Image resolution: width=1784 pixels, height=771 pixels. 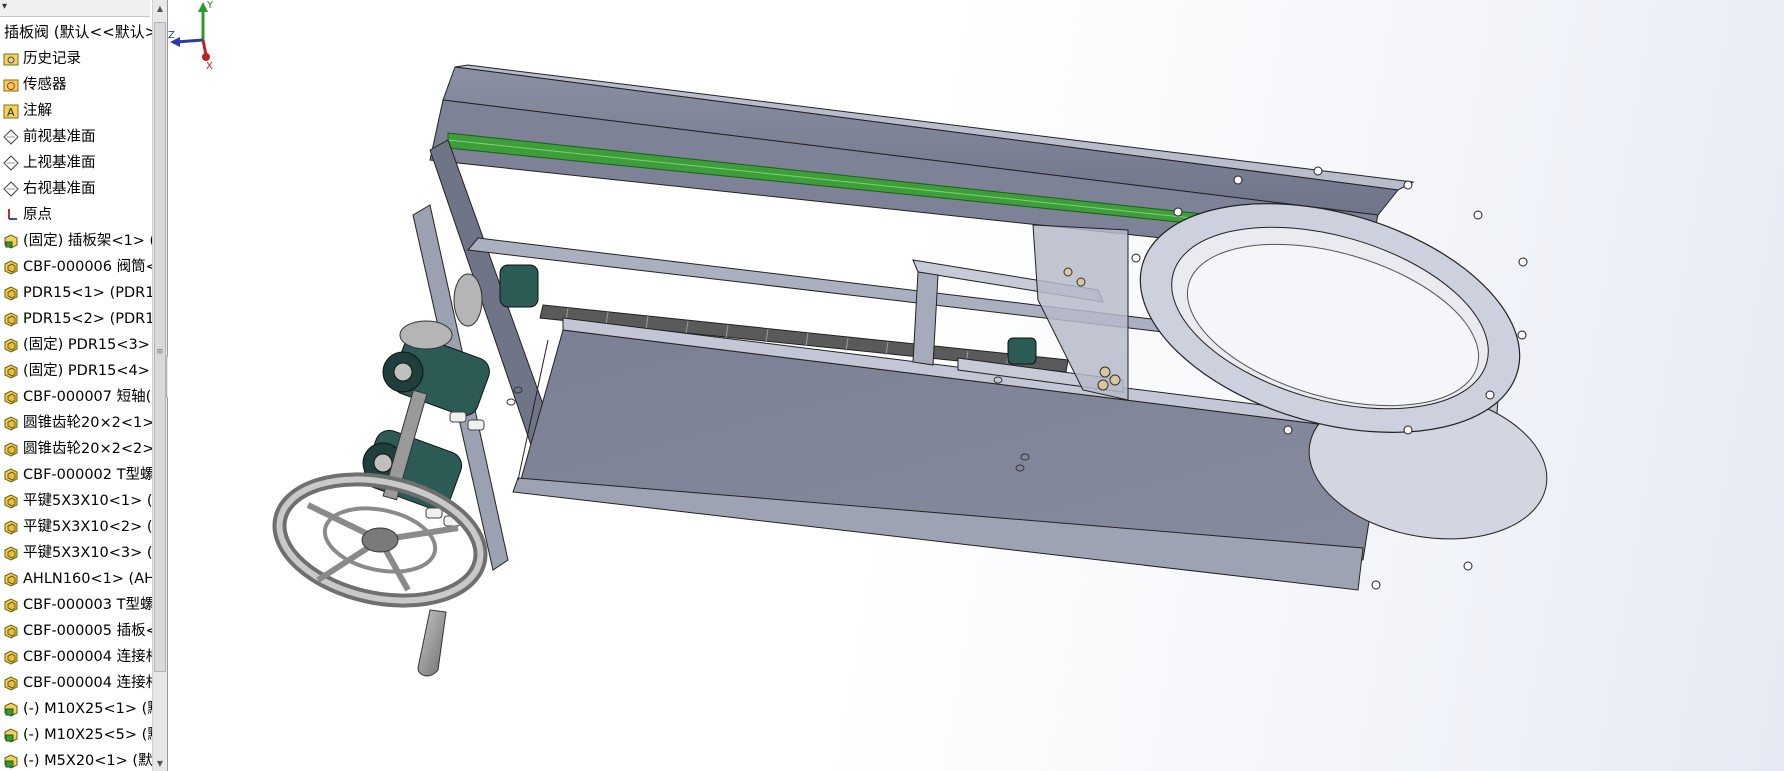 I want to click on tree-item-label: (固定) 插板架<1> (, so click(x=87, y=241).